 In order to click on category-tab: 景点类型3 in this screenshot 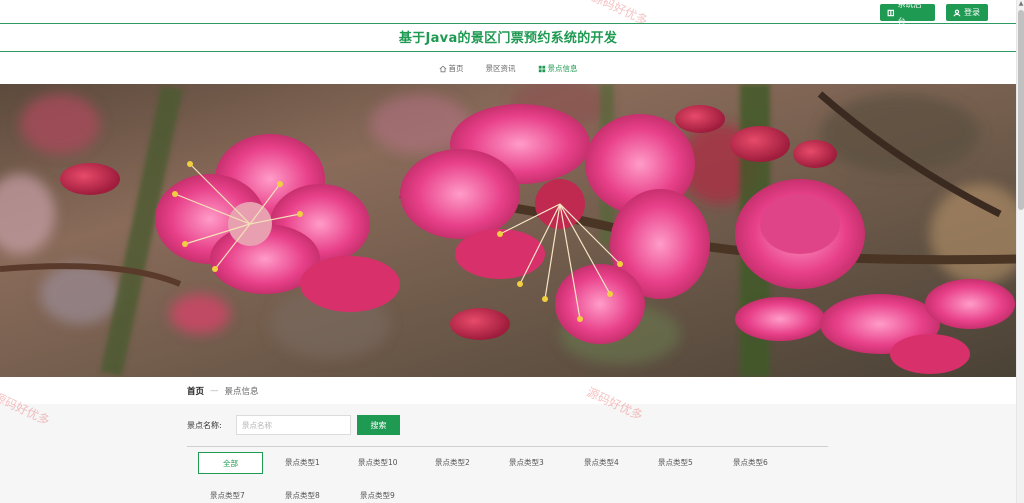, I will do `click(526, 463)`.